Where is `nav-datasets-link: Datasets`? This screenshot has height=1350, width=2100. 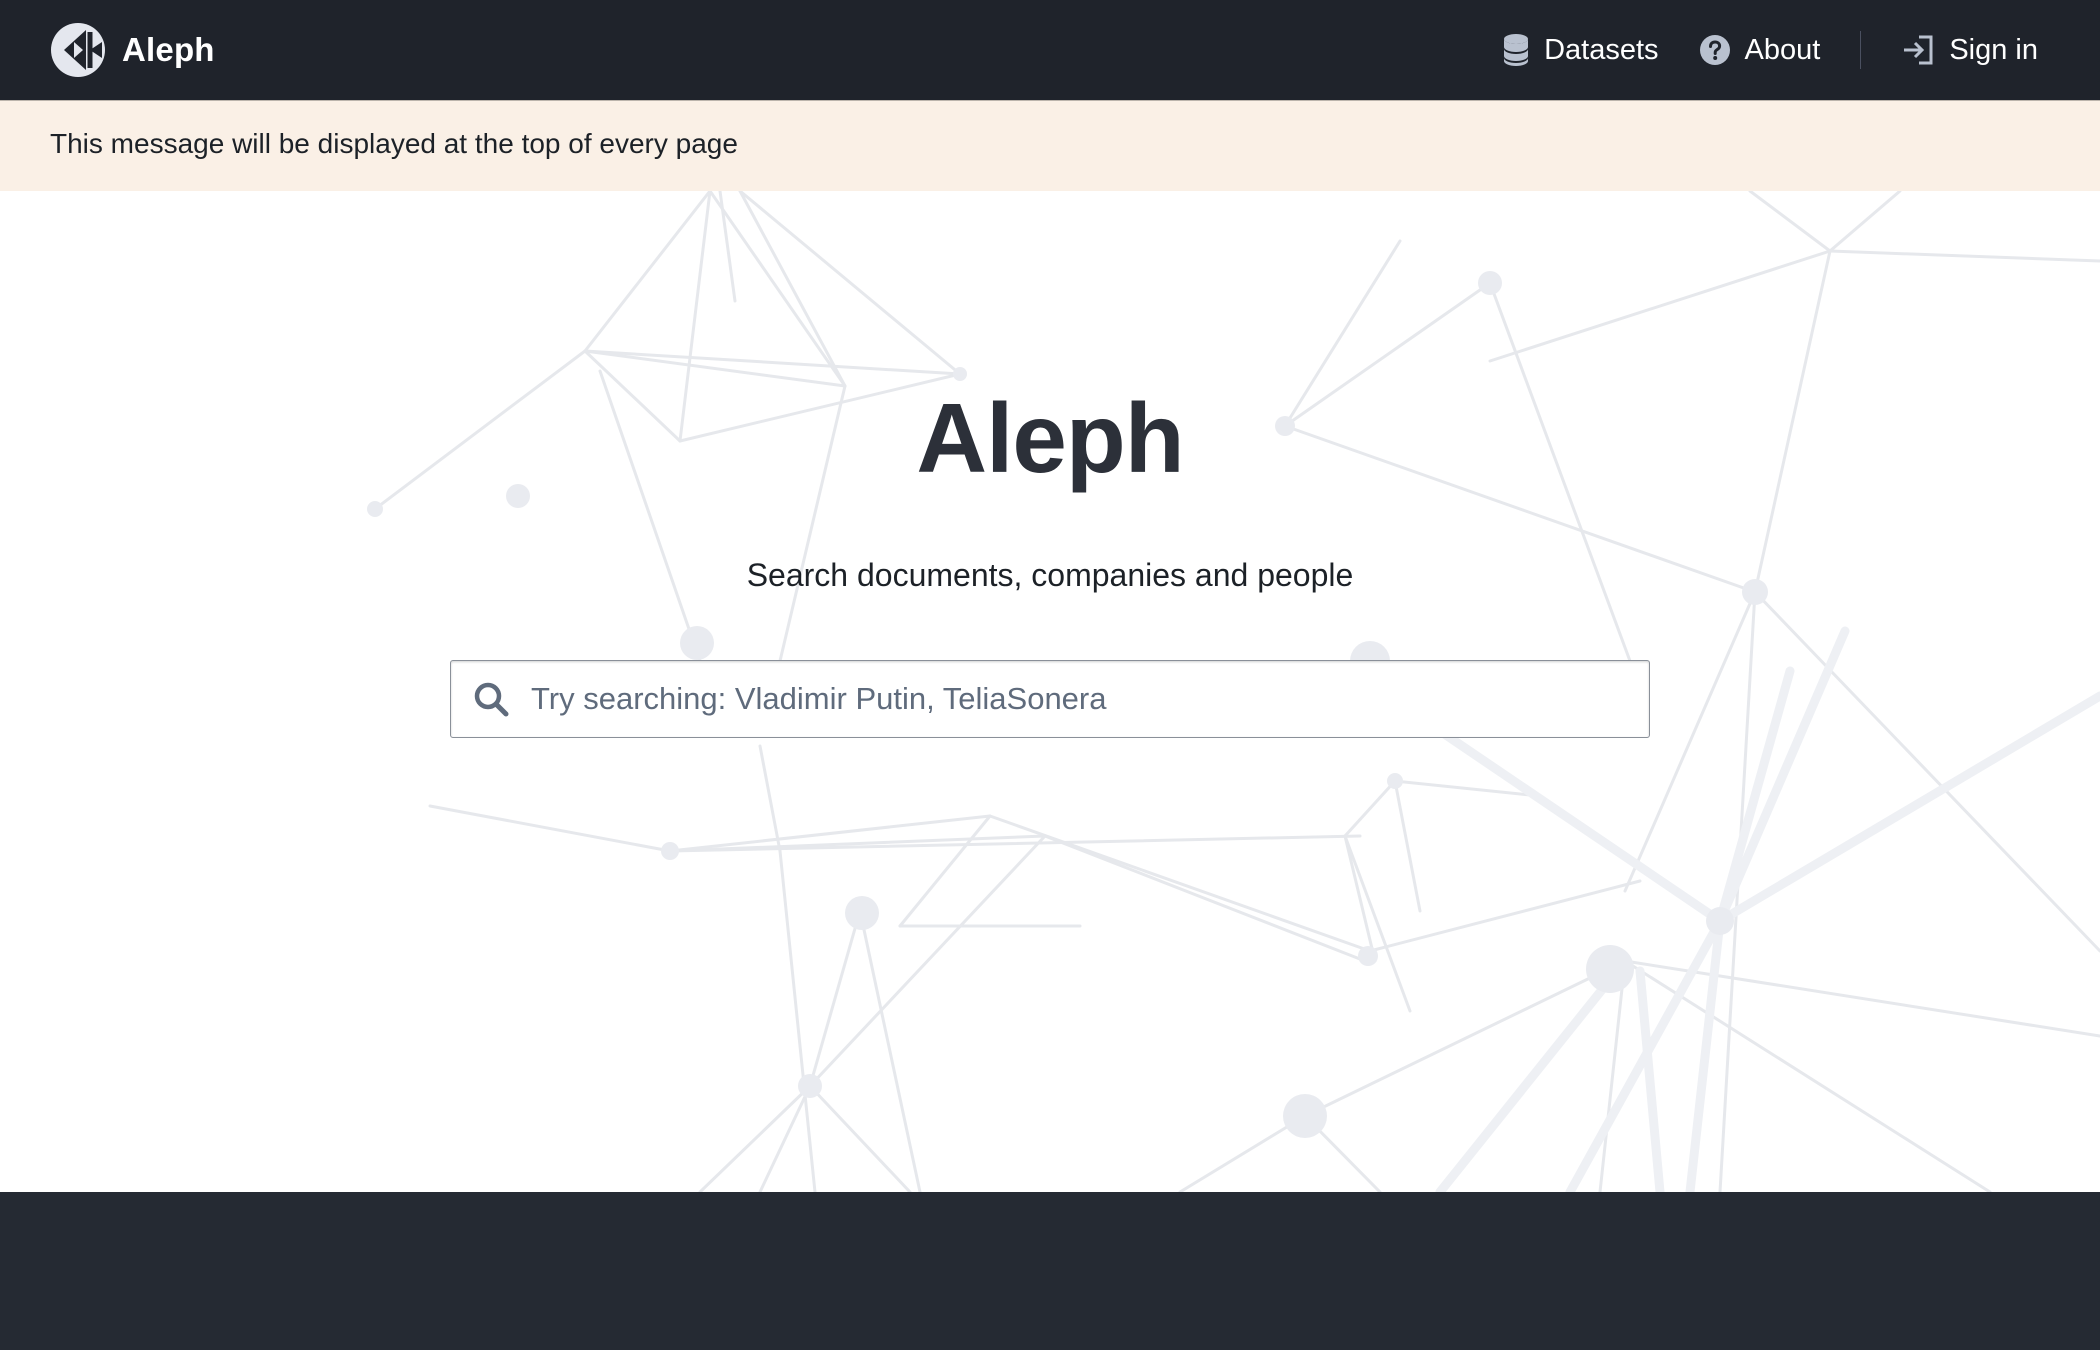
nav-datasets-link: Datasets is located at coordinates (1580, 50).